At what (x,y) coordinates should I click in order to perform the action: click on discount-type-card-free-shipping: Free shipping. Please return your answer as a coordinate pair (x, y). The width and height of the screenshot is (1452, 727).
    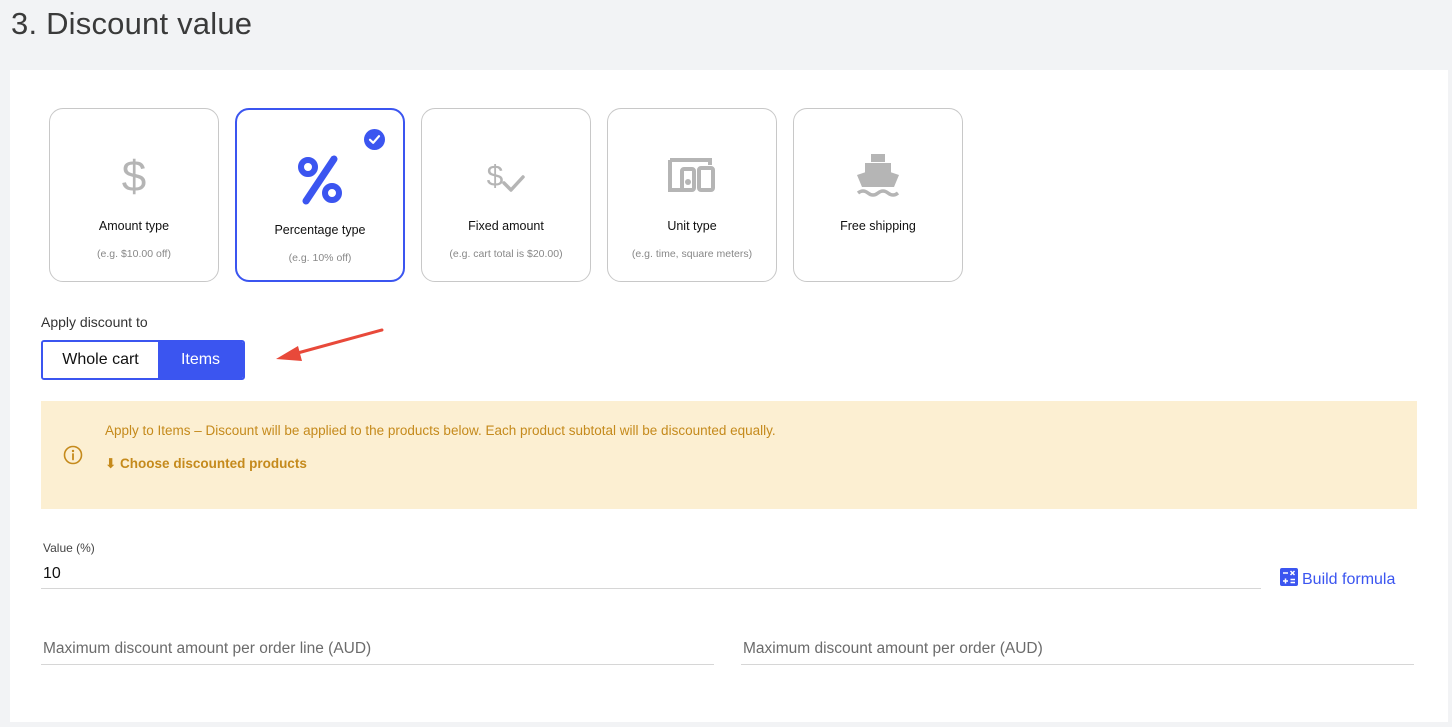
    Looking at the image, I should click on (878, 195).